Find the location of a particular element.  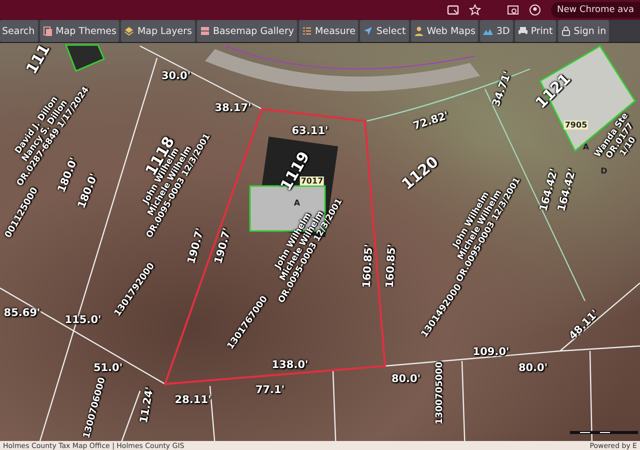

gallery-icon is located at coordinates (205, 31).